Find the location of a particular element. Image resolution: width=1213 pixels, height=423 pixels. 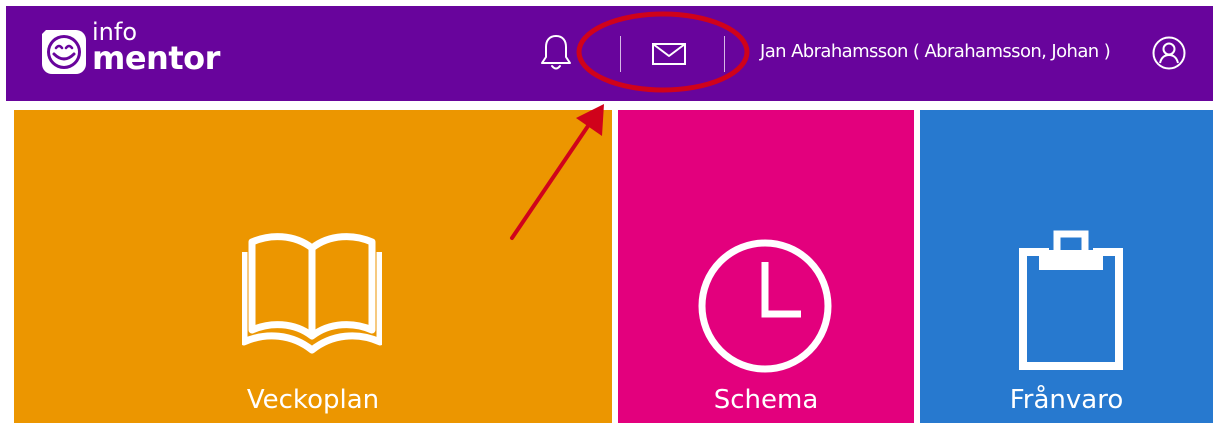

clipboard-icon is located at coordinates (1071, 300).